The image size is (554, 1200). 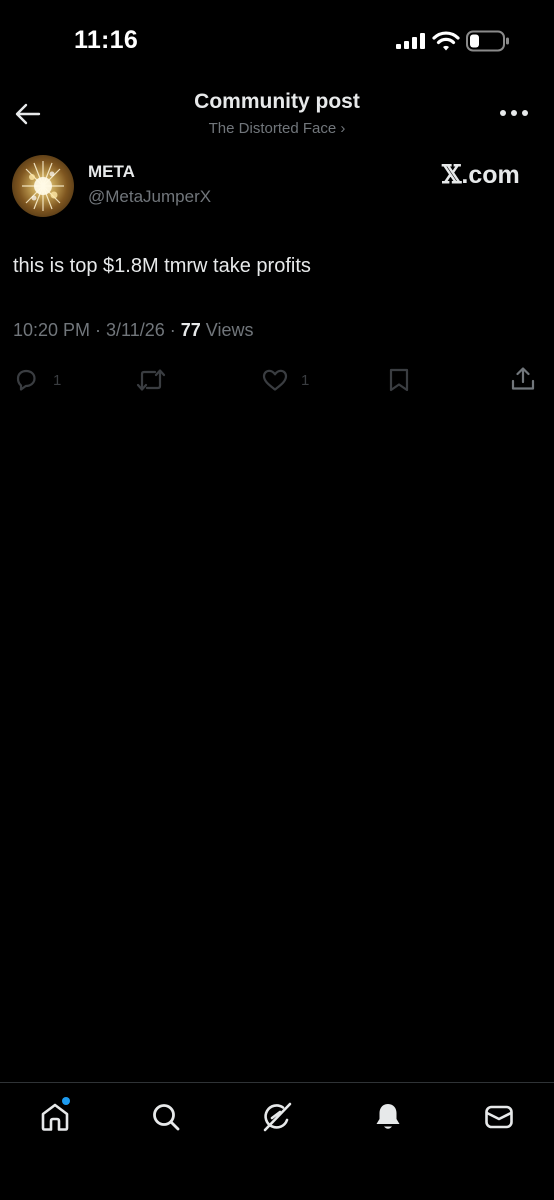 What do you see at coordinates (452, 174) in the screenshot?
I see `x-logo-glyph: 𝕏` at bounding box center [452, 174].